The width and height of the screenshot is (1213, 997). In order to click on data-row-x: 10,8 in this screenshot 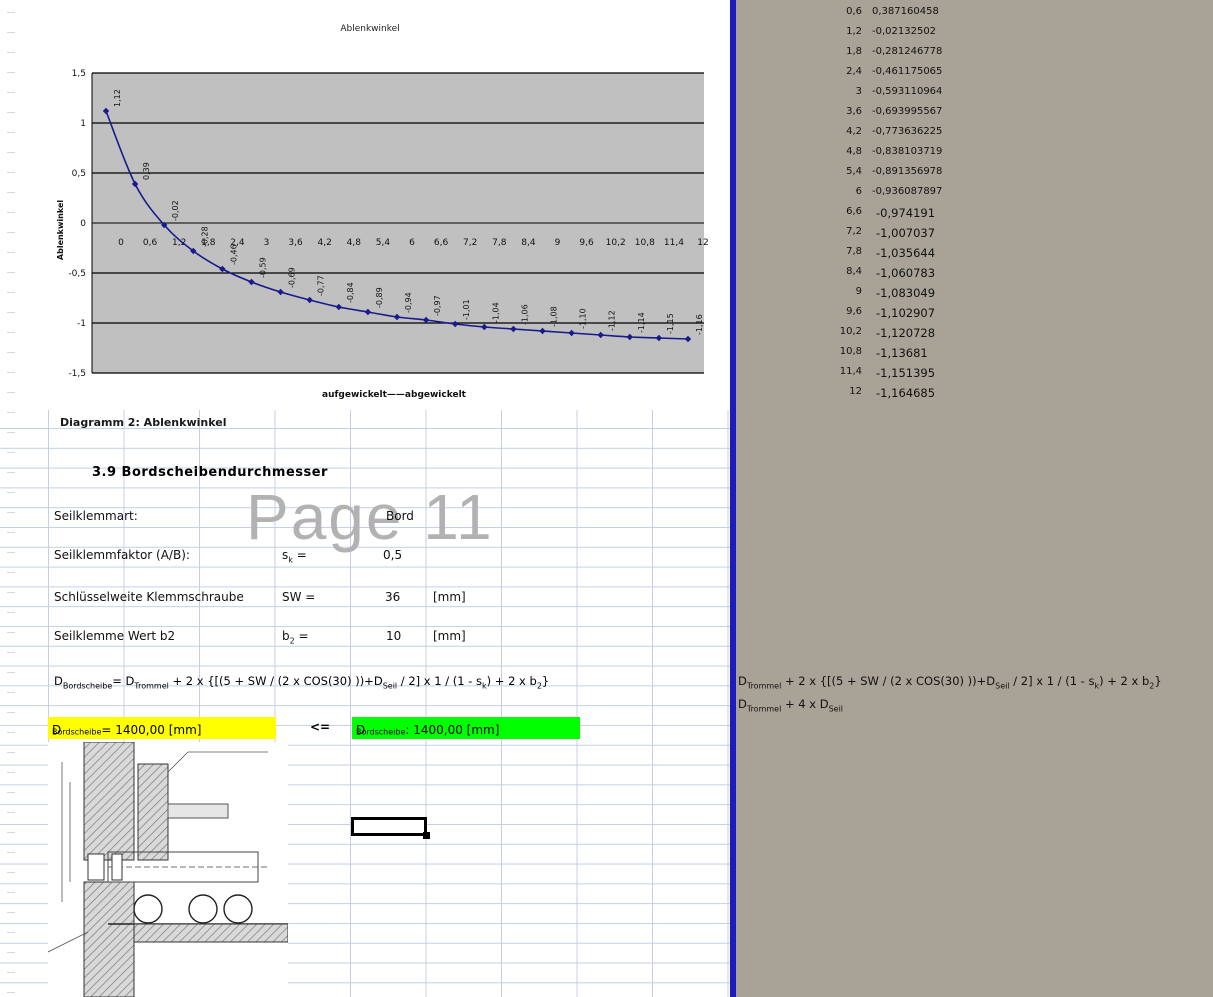, I will do `click(850, 351)`.